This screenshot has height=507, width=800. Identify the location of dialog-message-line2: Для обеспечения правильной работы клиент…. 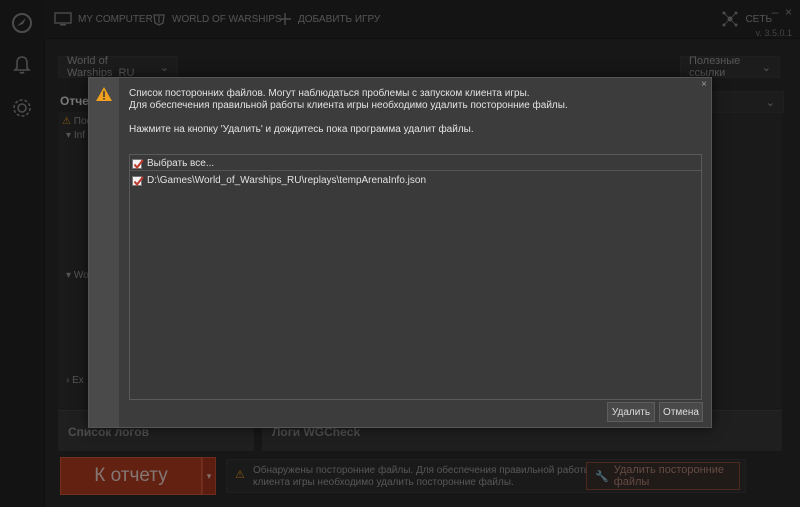
(348, 105).